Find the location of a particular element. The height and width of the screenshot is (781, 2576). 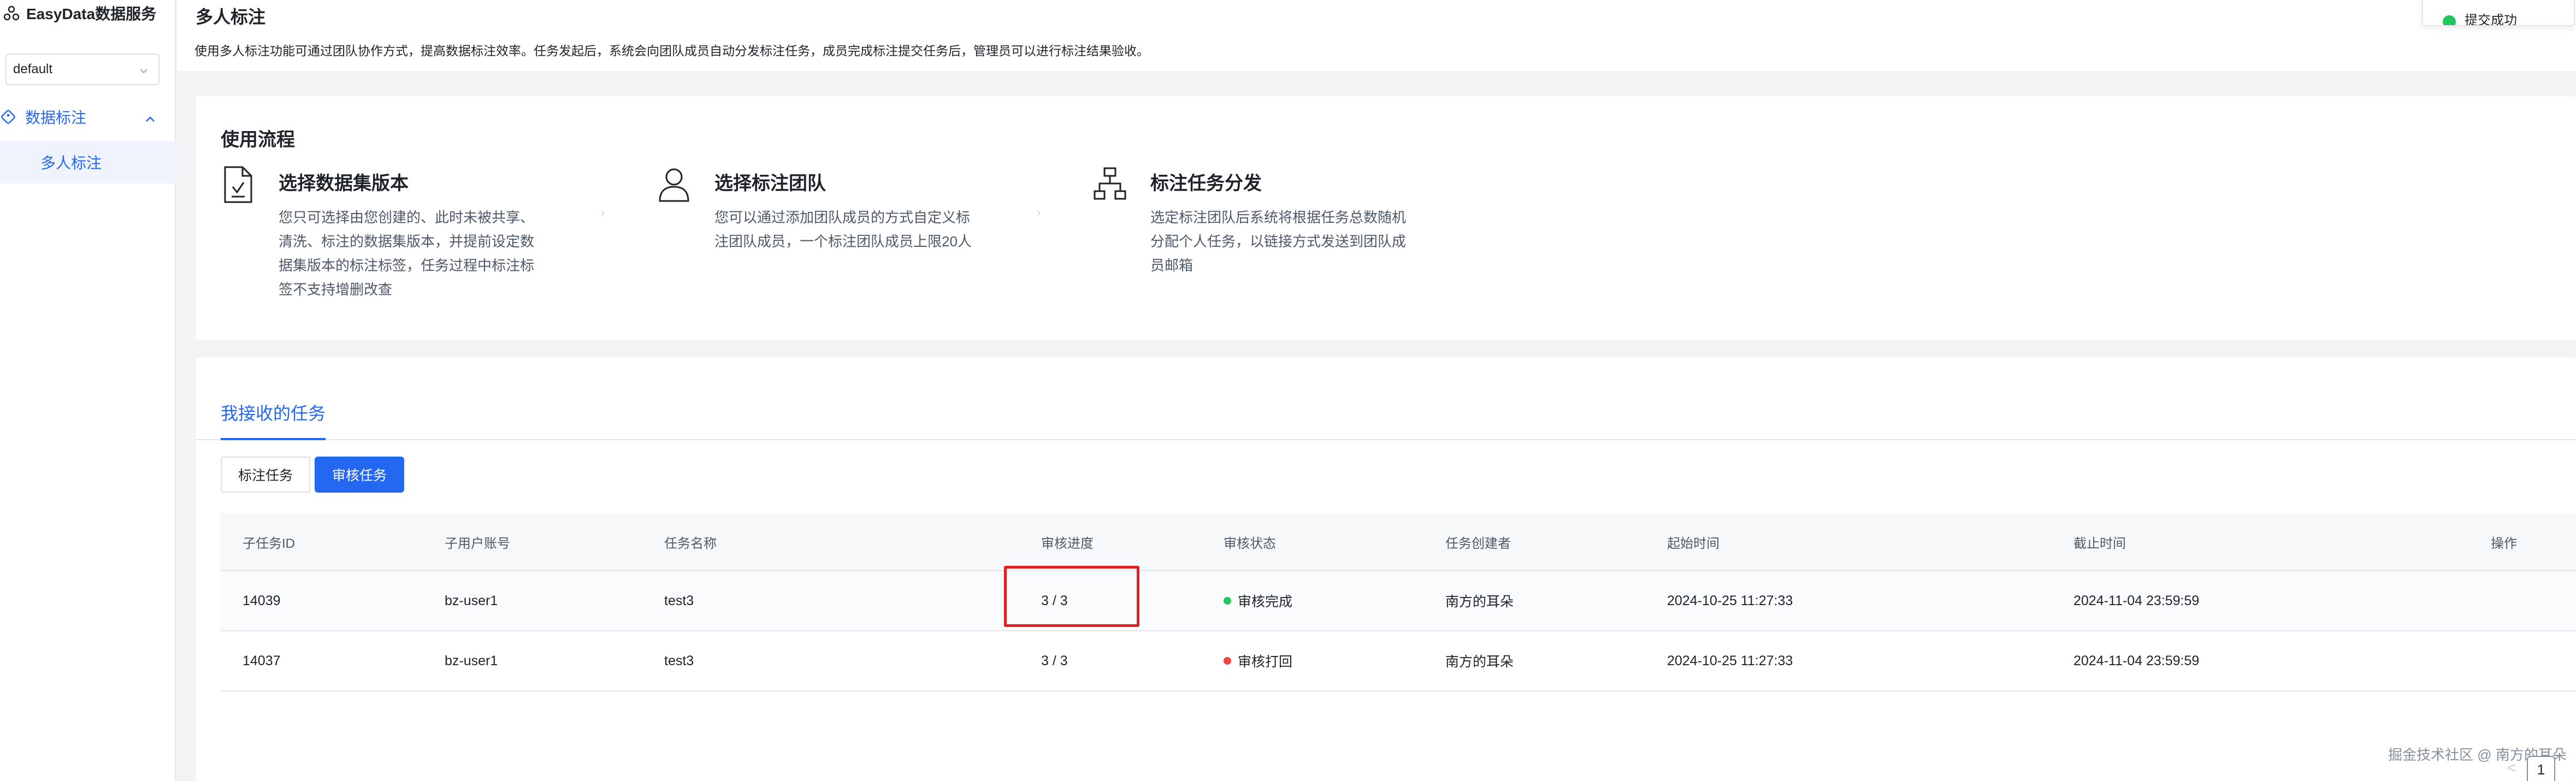

brand-name: EasyData数据服务 is located at coordinates (91, 13).